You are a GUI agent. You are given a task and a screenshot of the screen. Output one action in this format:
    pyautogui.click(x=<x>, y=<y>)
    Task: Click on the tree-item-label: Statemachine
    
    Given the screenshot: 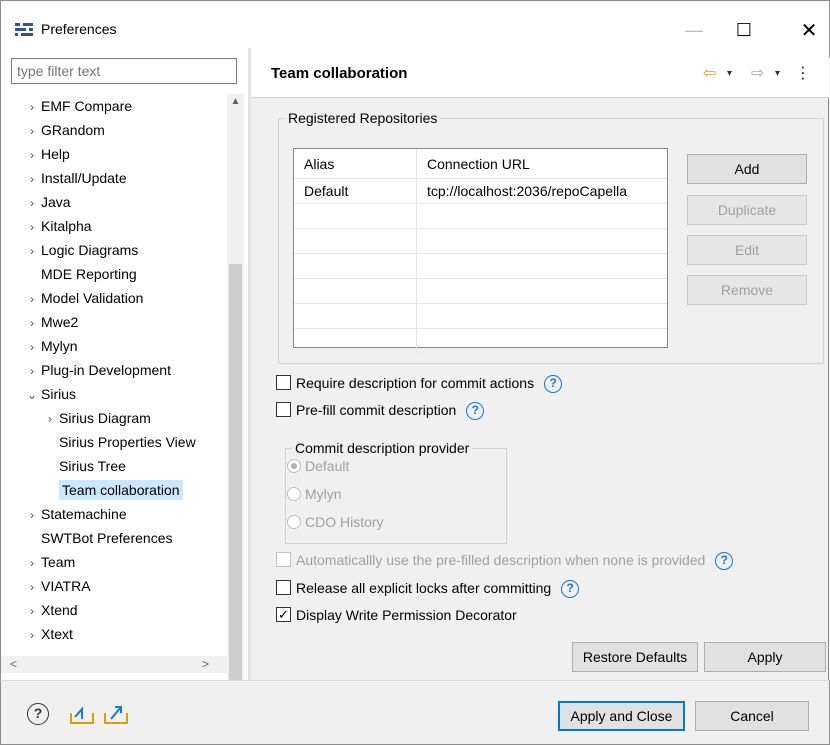 What is the action you would take?
    pyautogui.click(x=84, y=514)
    